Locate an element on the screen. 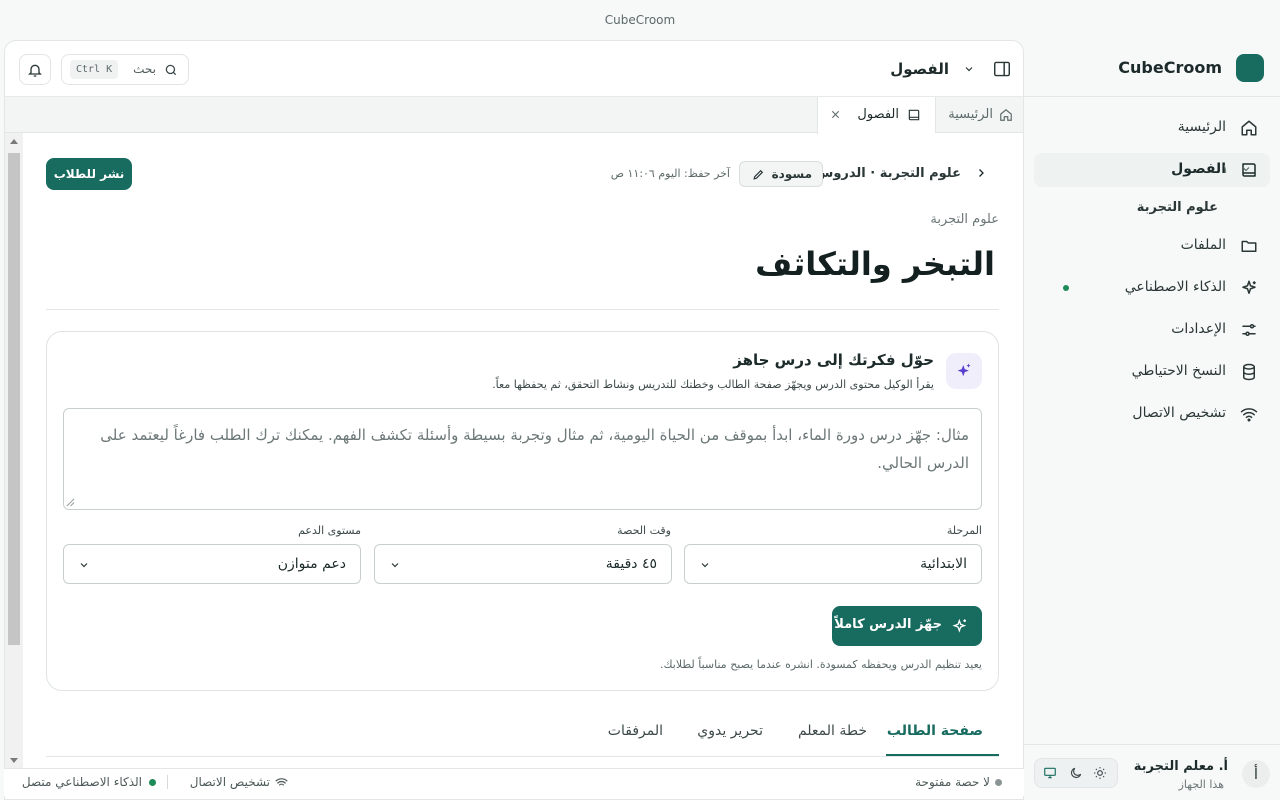 The image size is (1280, 800). sliders-icon is located at coordinates (1249, 330).